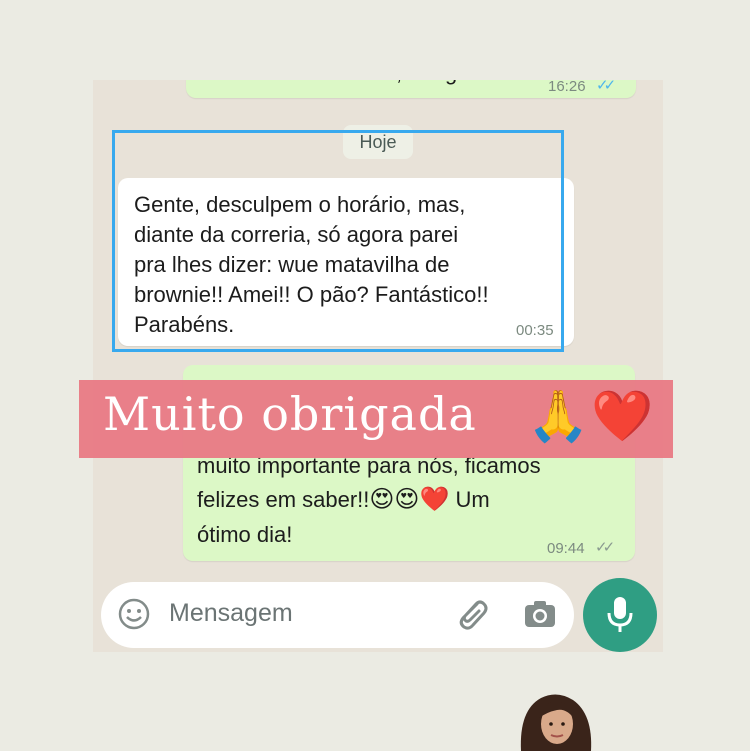 This screenshot has height=751, width=750. I want to click on reply-line-2: felizes em saber!!😍😍❤️ Um, so click(343, 500).